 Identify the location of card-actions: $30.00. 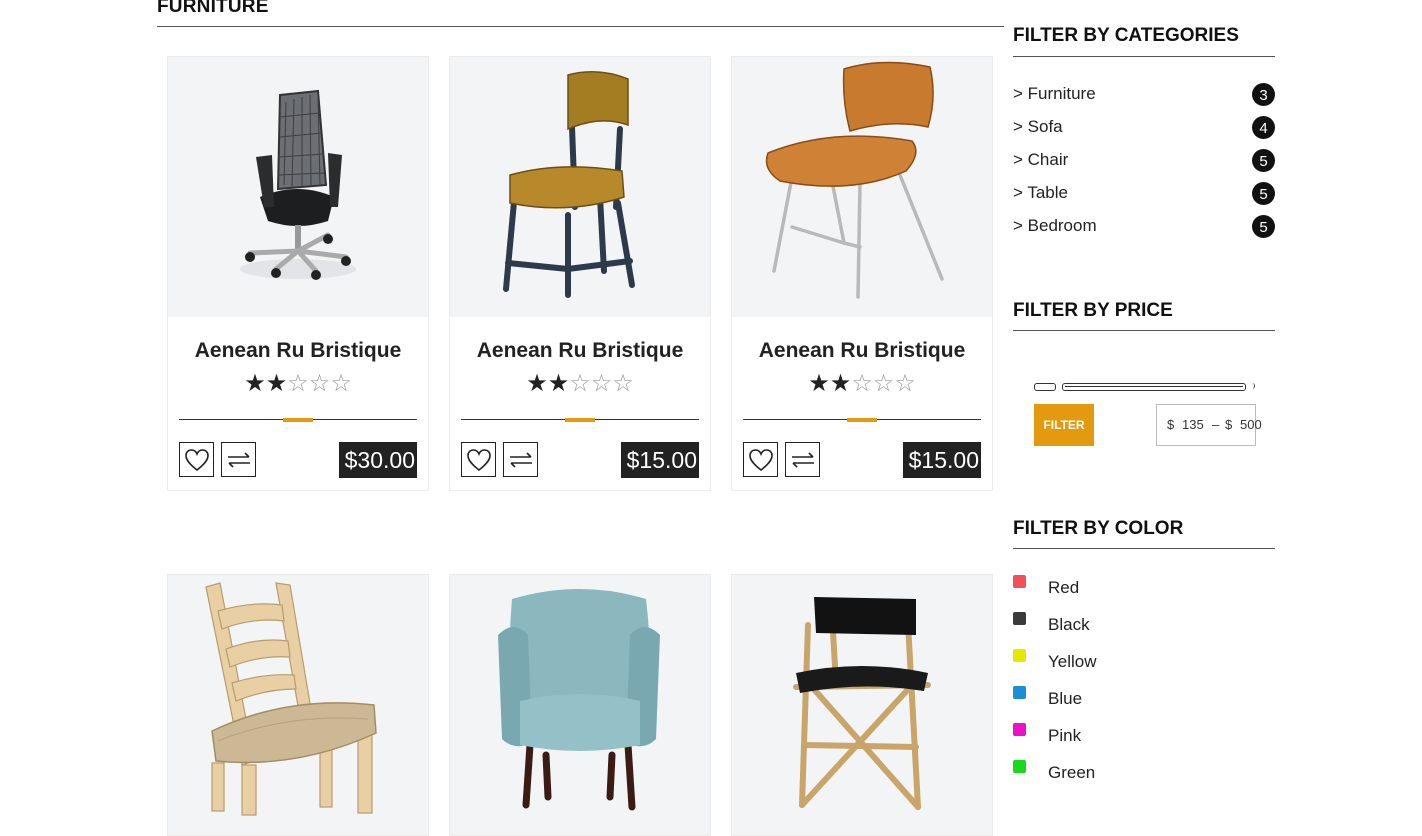
(298, 455).